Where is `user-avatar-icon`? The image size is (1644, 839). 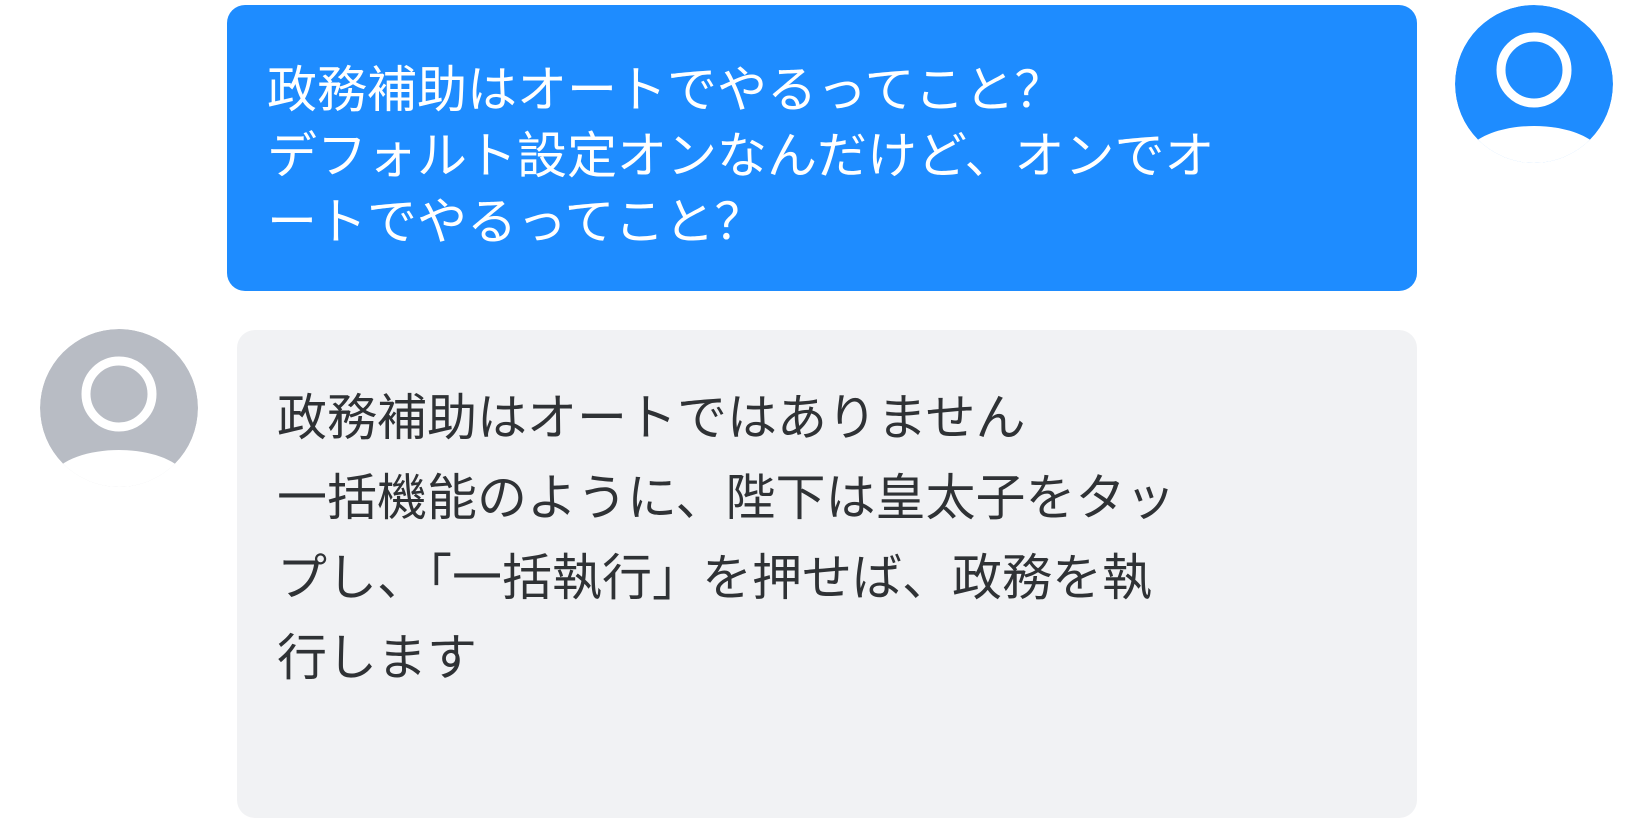 user-avatar-icon is located at coordinates (1534, 84).